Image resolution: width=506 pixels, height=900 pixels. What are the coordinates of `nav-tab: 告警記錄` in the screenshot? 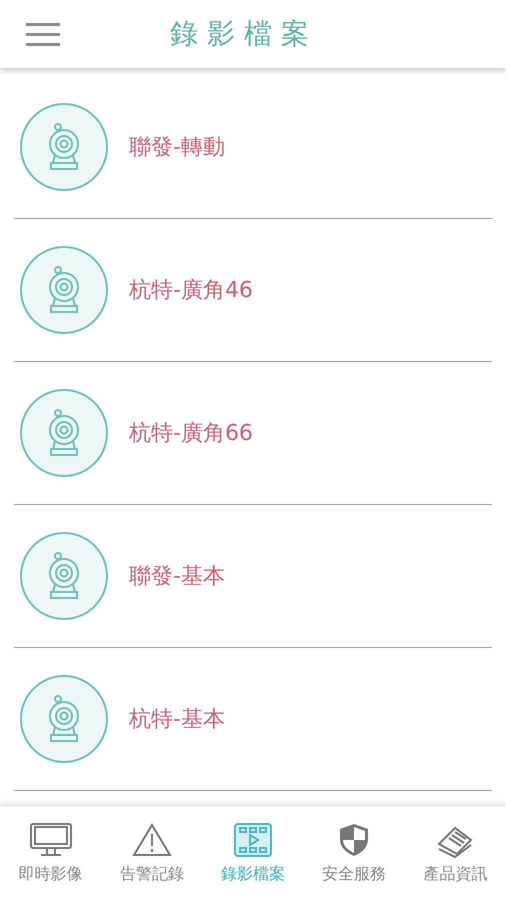 It's located at (151, 853).